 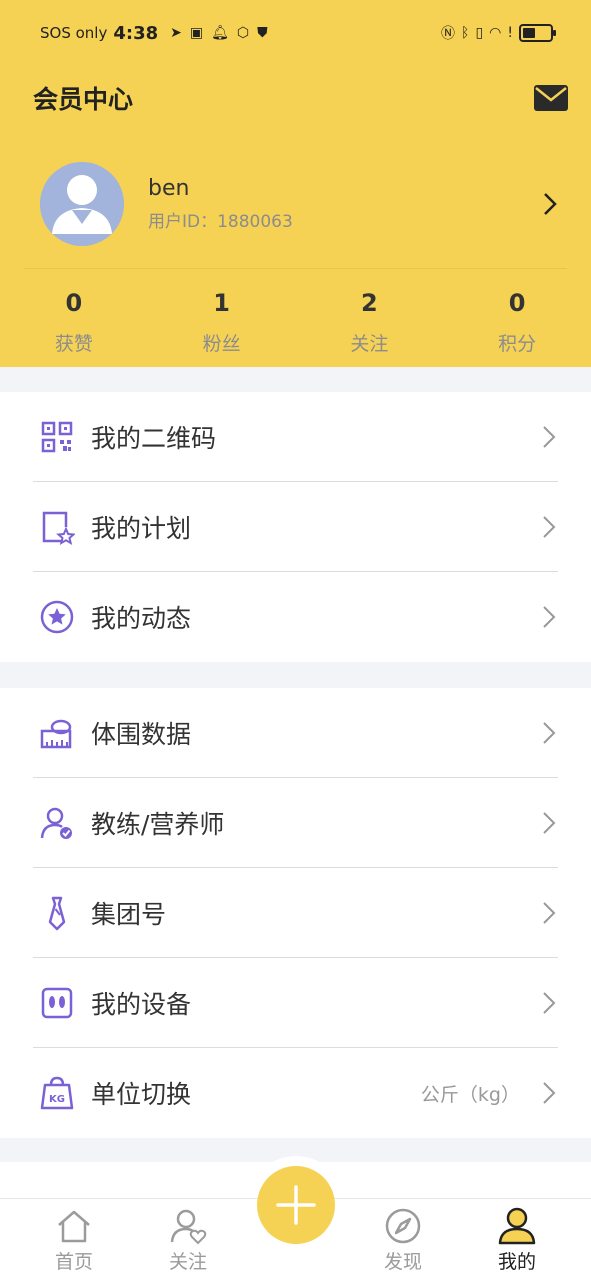 I want to click on follow-heart-icon, so click(x=188, y=1227).